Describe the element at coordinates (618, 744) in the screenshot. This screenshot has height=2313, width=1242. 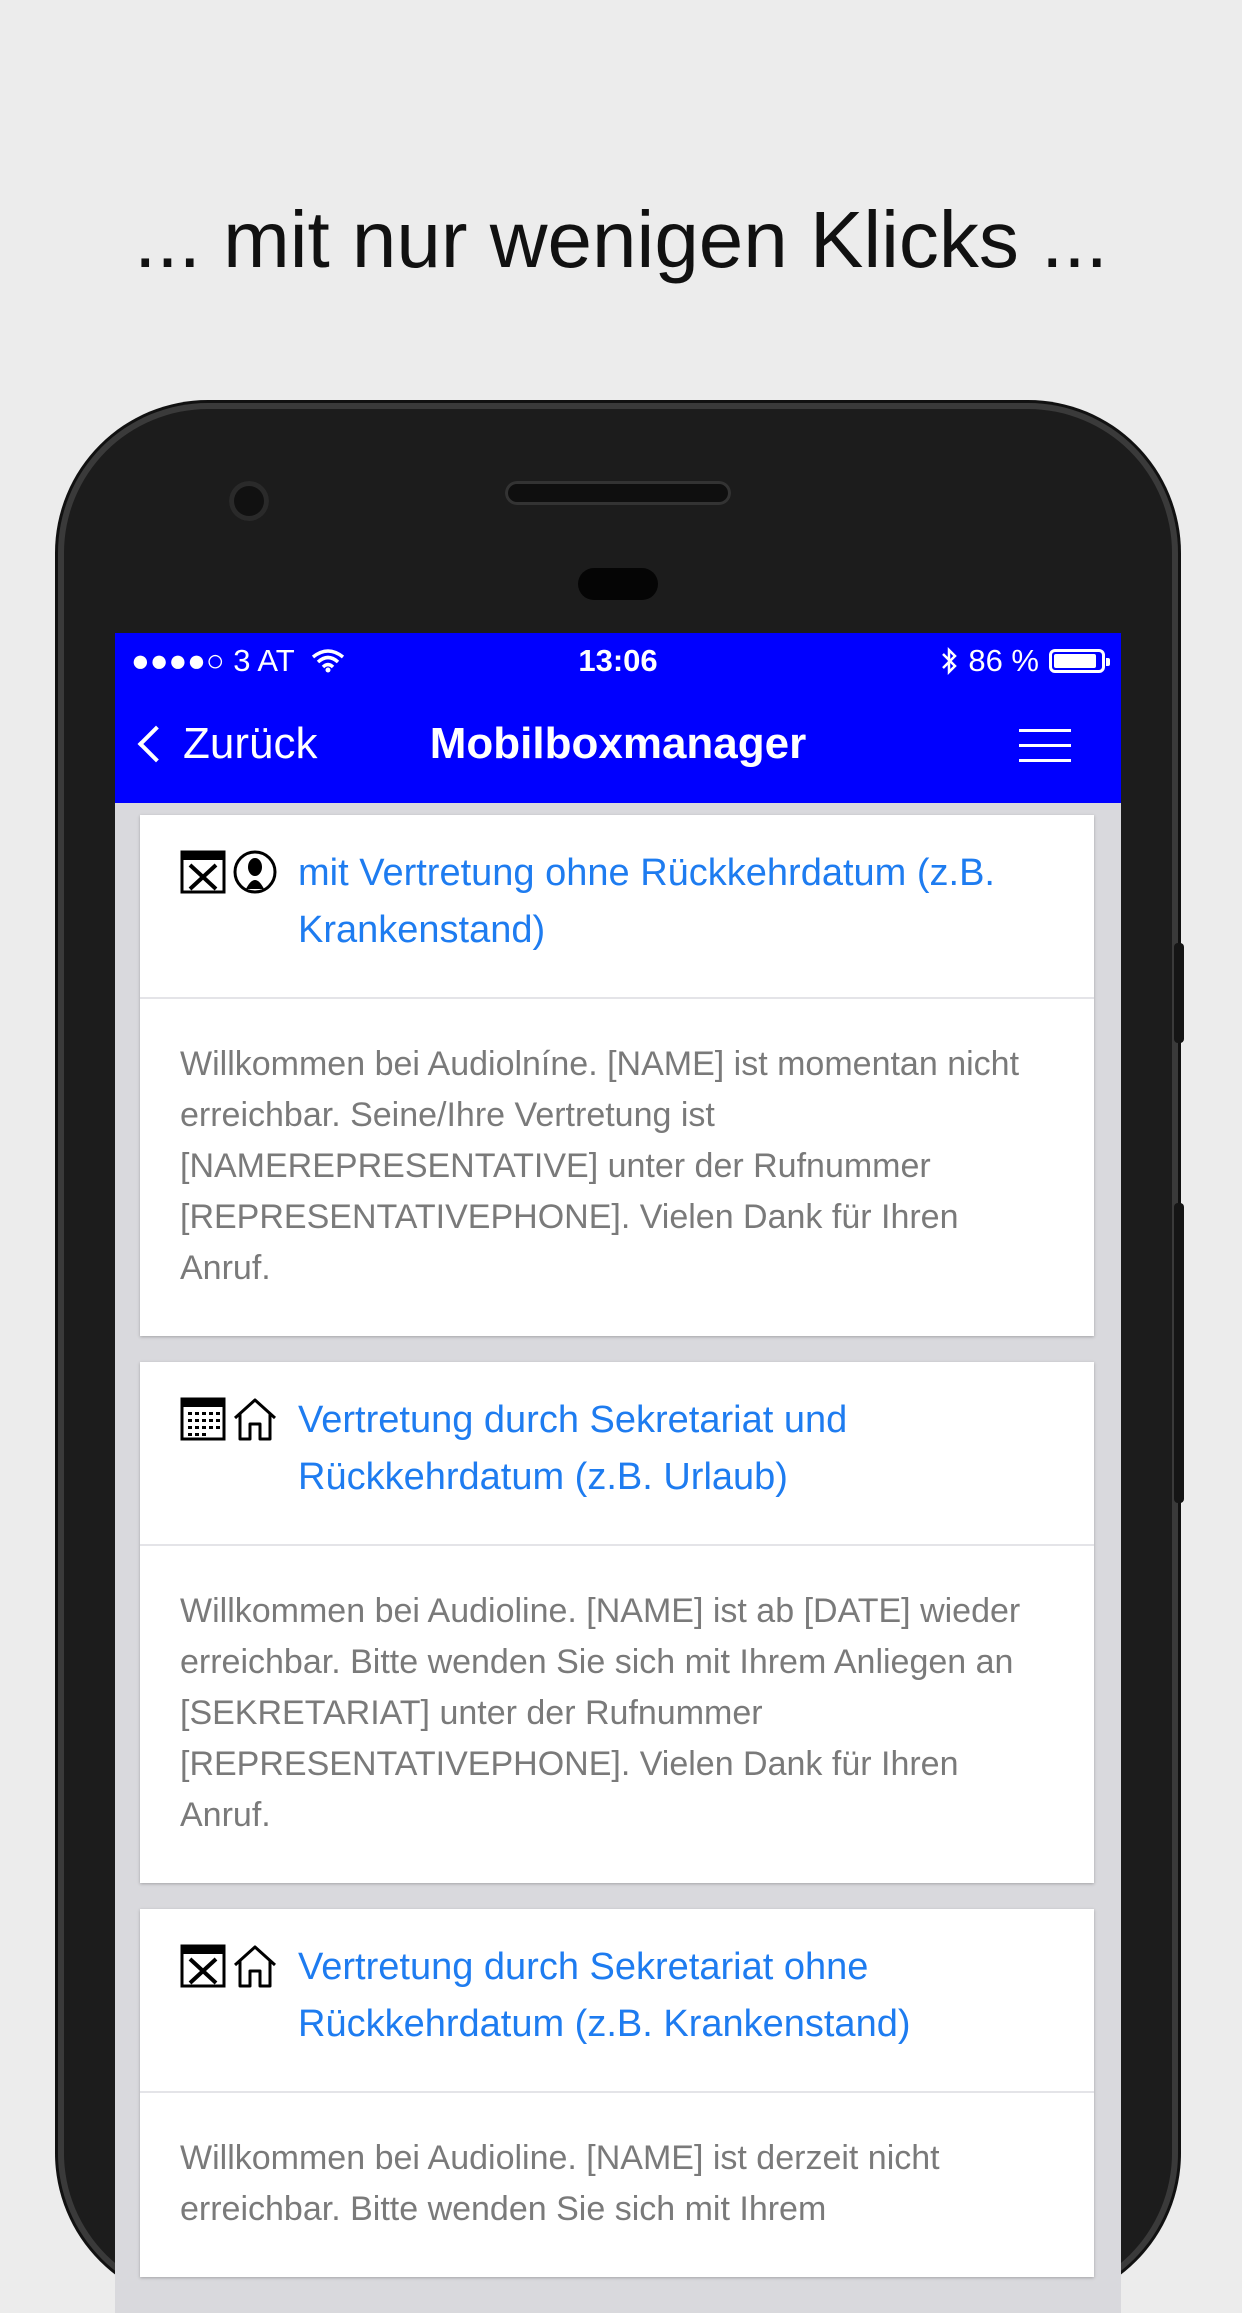
I see `navigation-bar: Zurück Mobilboxmanager` at that location.